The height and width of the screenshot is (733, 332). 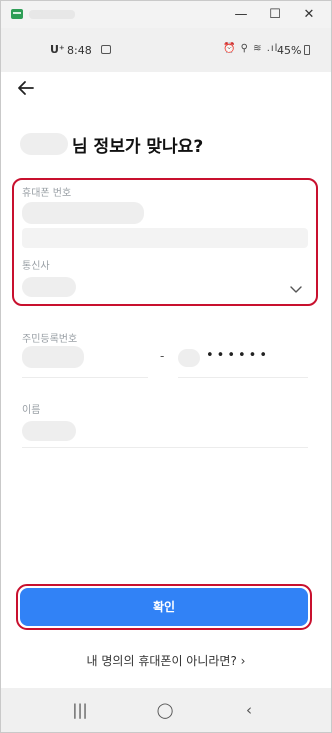 What do you see at coordinates (44, 144) in the screenshot?
I see `user-name-redacted` at bounding box center [44, 144].